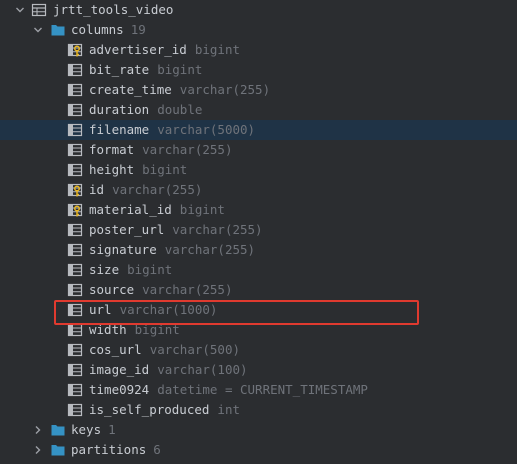 Image resolution: width=517 pixels, height=464 pixels. I want to click on column-row-url: url varchar(1000), so click(258, 310).